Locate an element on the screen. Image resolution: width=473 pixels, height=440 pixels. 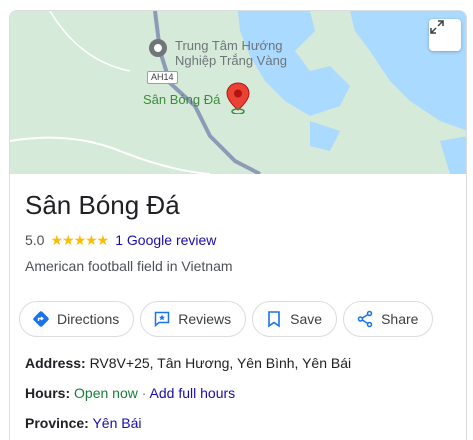
rating-row: 5.0 ★★★★★ 1 Google review is located at coordinates (120, 240).